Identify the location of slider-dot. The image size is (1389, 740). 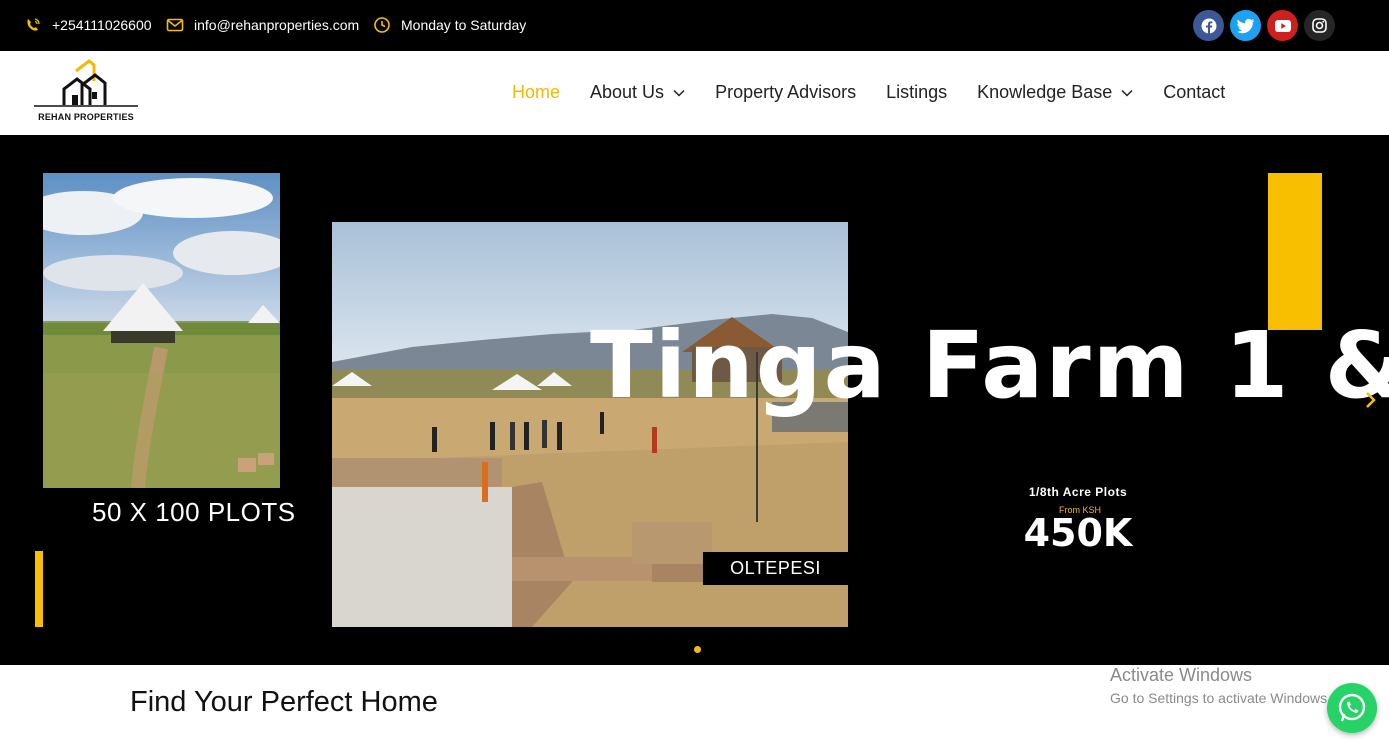
(697, 649).